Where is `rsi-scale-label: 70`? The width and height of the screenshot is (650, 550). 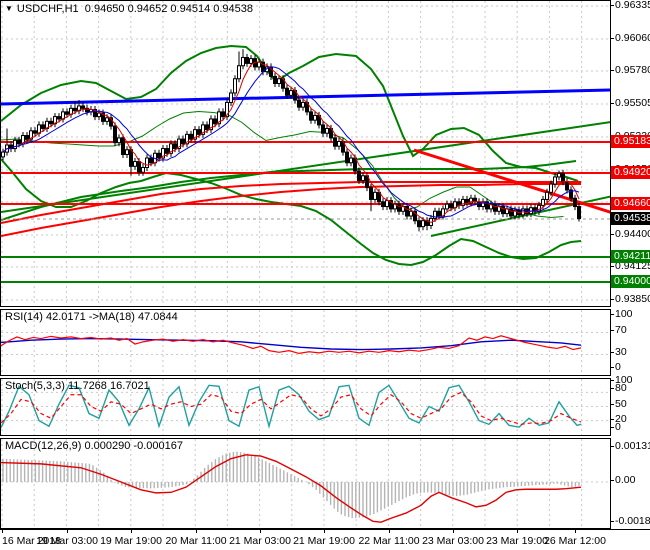 rsi-scale-label: 70 is located at coordinates (619, 330).